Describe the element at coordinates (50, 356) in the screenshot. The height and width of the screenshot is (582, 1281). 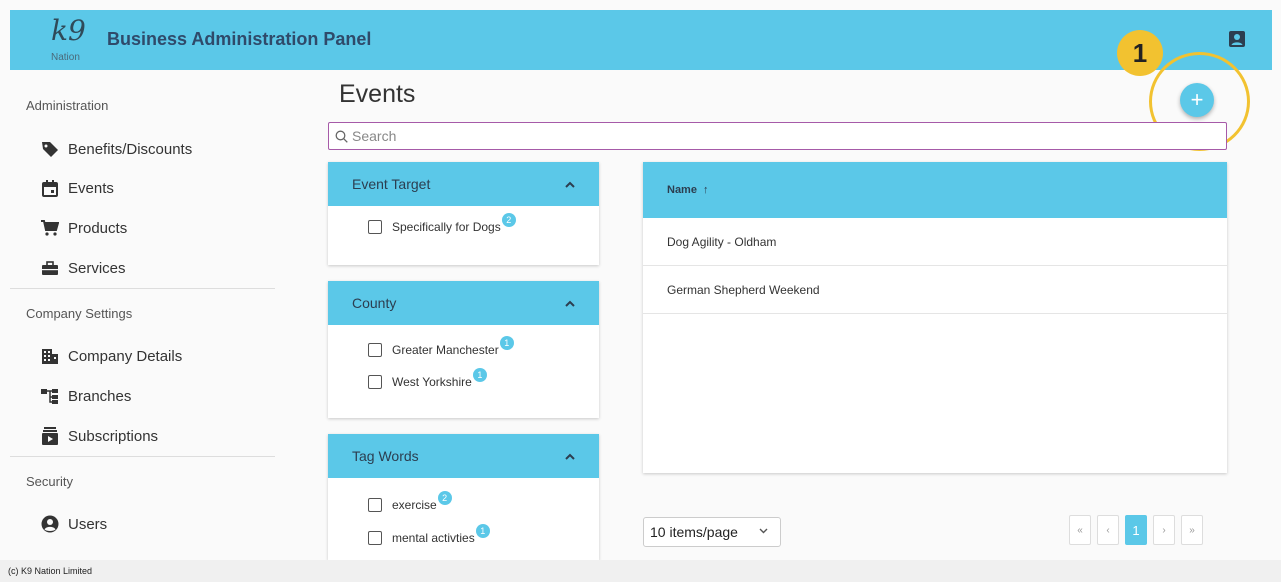
I see `building-icon` at that location.